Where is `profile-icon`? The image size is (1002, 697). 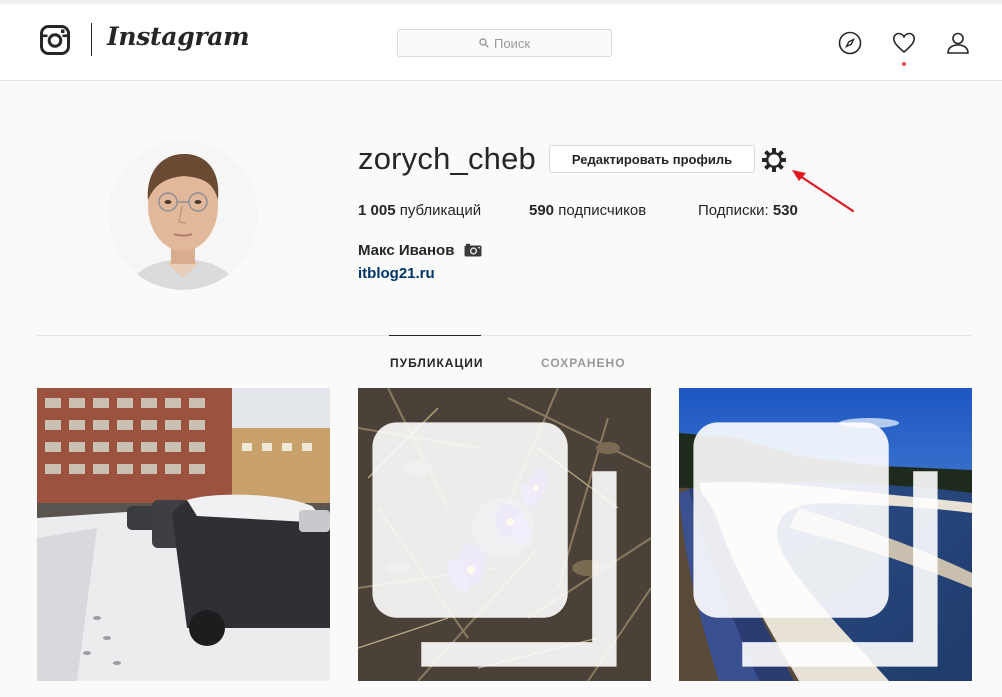
profile-icon is located at coordinates (958, 43).